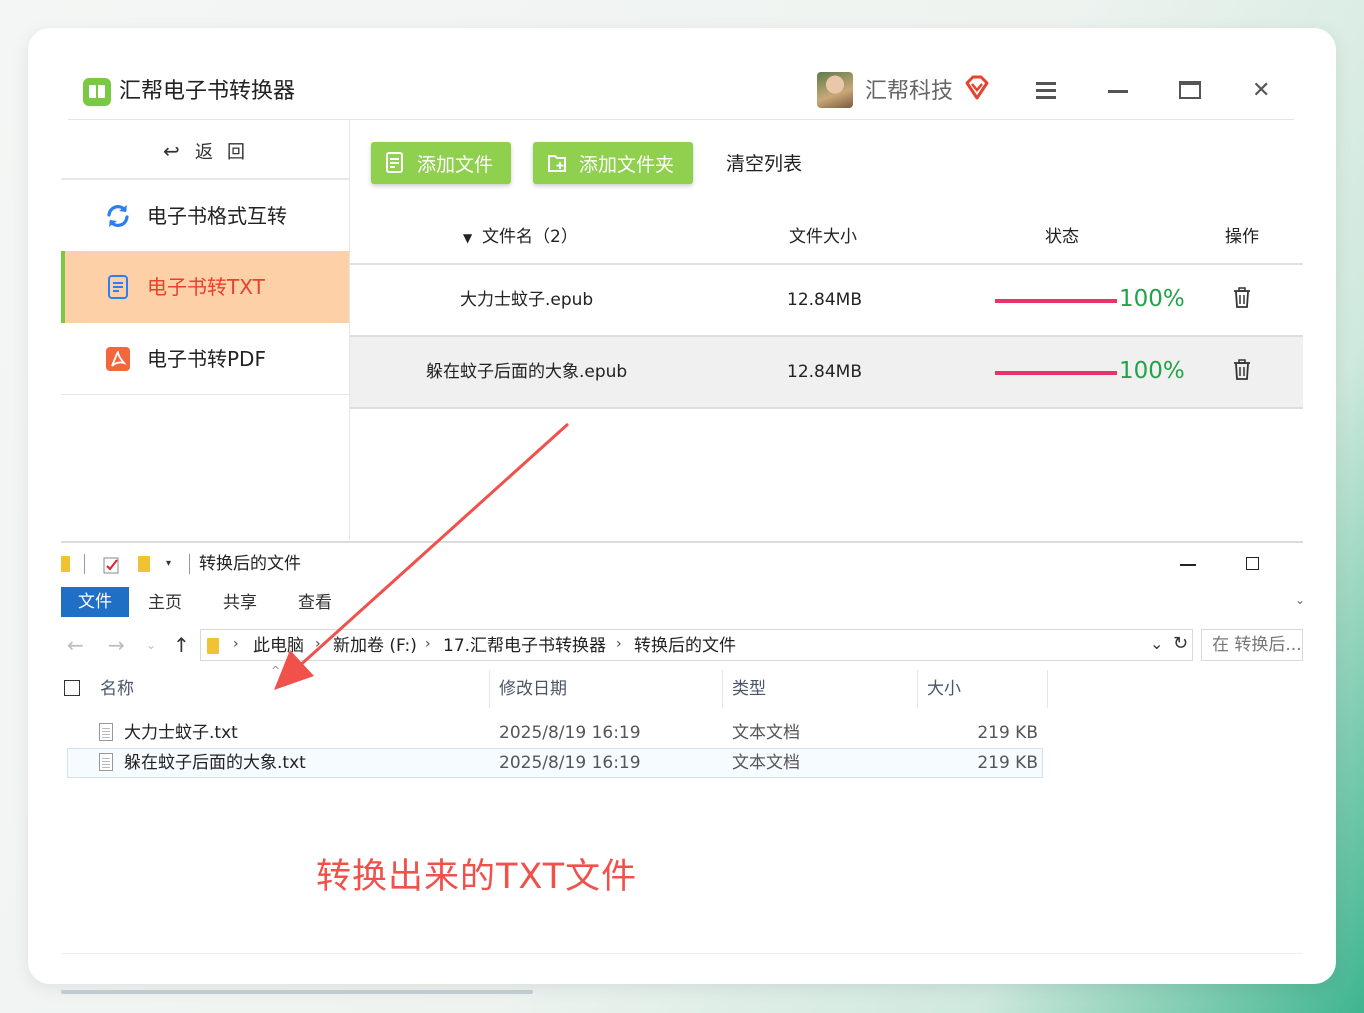 The height and width of the screenshot is (1013, 1364). I want to click on annotation-text: 转换出来的TXT文件, so click(477, 877).